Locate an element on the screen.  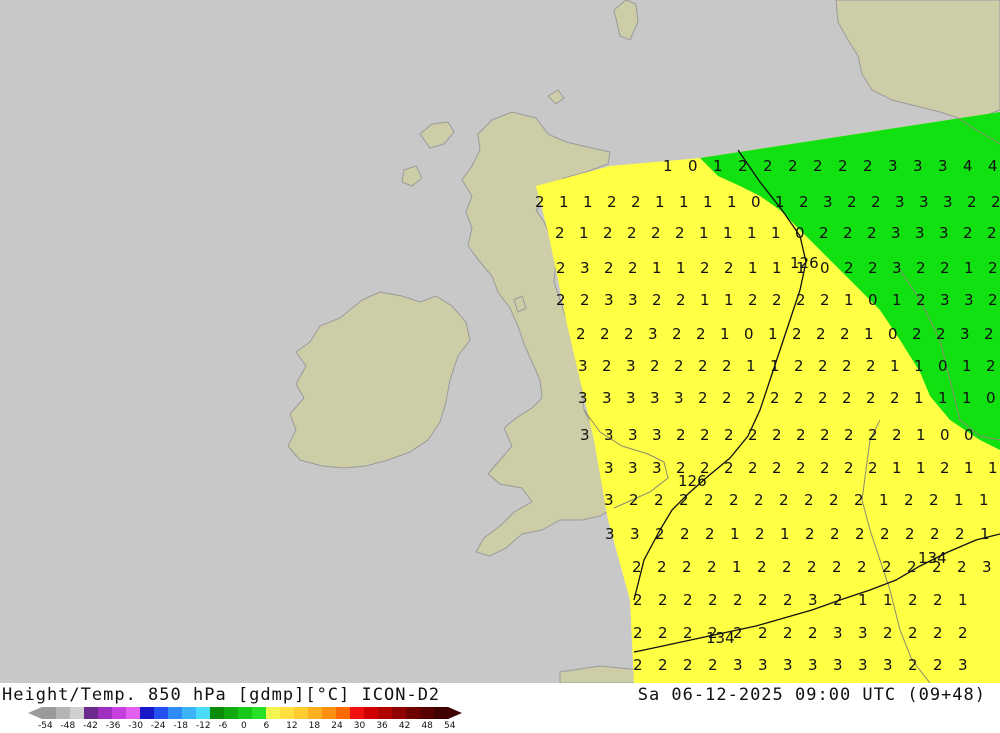
legend-tick-label: 0 is located at coordinates (244, 726).